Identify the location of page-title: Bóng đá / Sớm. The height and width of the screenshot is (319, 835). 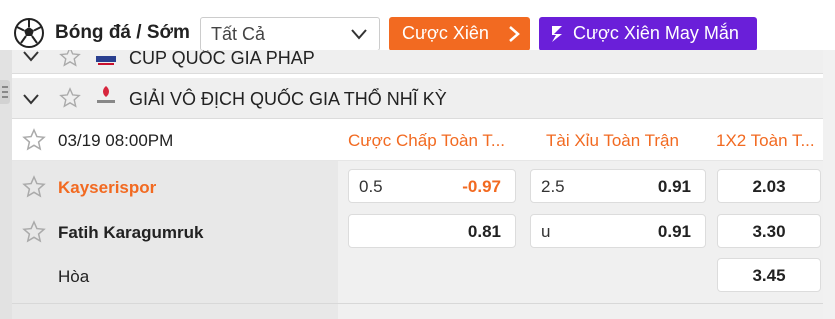
(122, 32).